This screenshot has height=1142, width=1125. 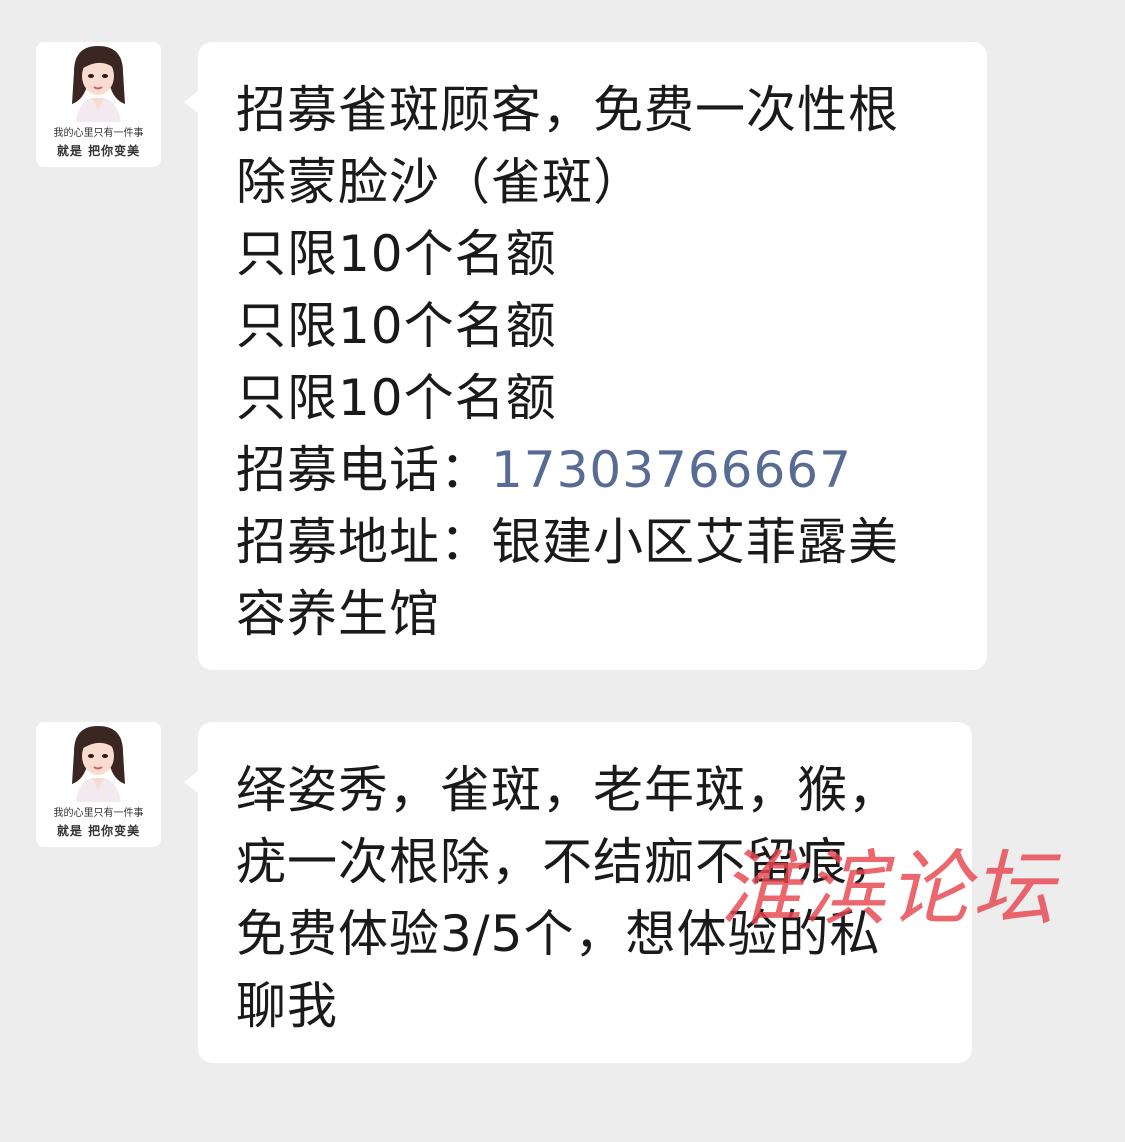 What do you see at coordinates (338, 614) in the screenshot?
I see `address-line: 容养生馆` at bounding box center [338, 614].